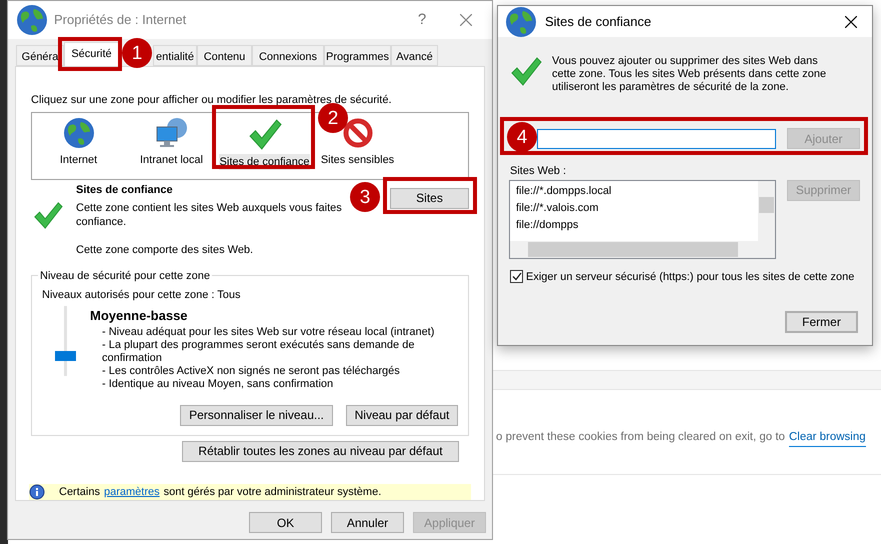 The height and width of the screenshot is (544, 881). Describe the element at coordinates (273, 492) in the screenshot. I see `info-text: sont gérés par votre administrateur système.` at that location.